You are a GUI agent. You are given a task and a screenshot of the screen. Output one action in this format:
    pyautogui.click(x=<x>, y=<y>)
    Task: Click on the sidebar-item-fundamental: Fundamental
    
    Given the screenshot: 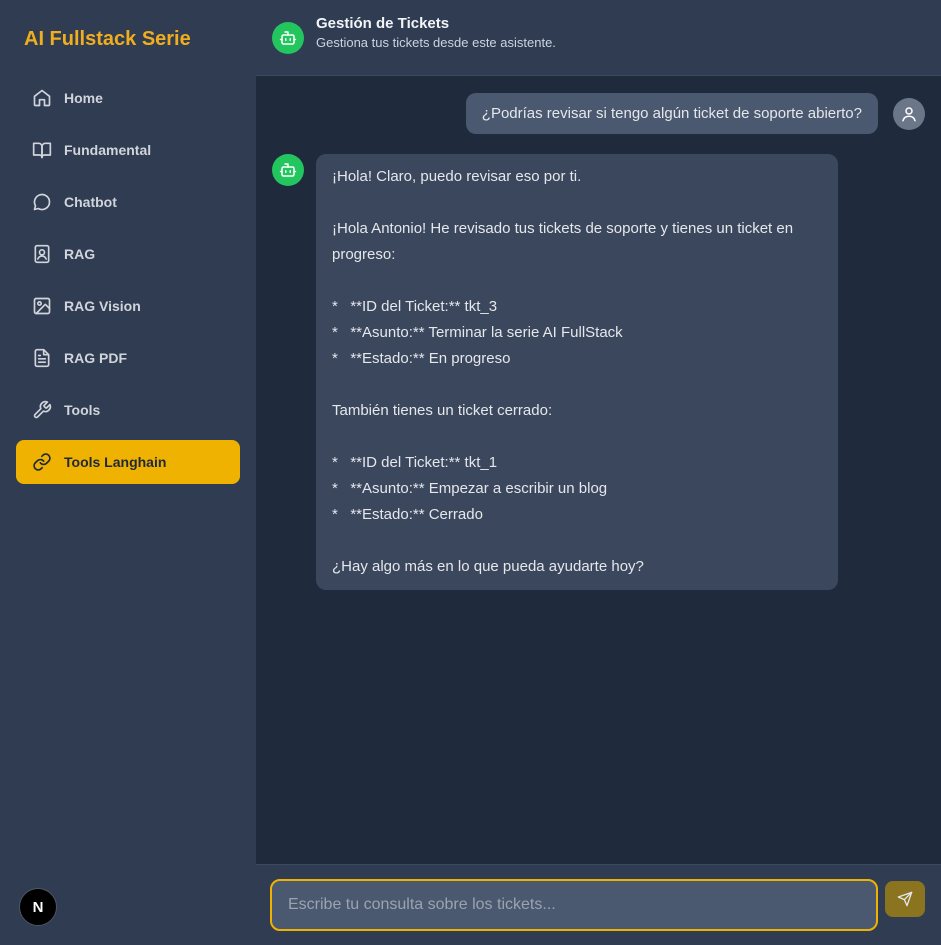 What is the action you would take?
    pyautogui.click(x=128, y=150)
    